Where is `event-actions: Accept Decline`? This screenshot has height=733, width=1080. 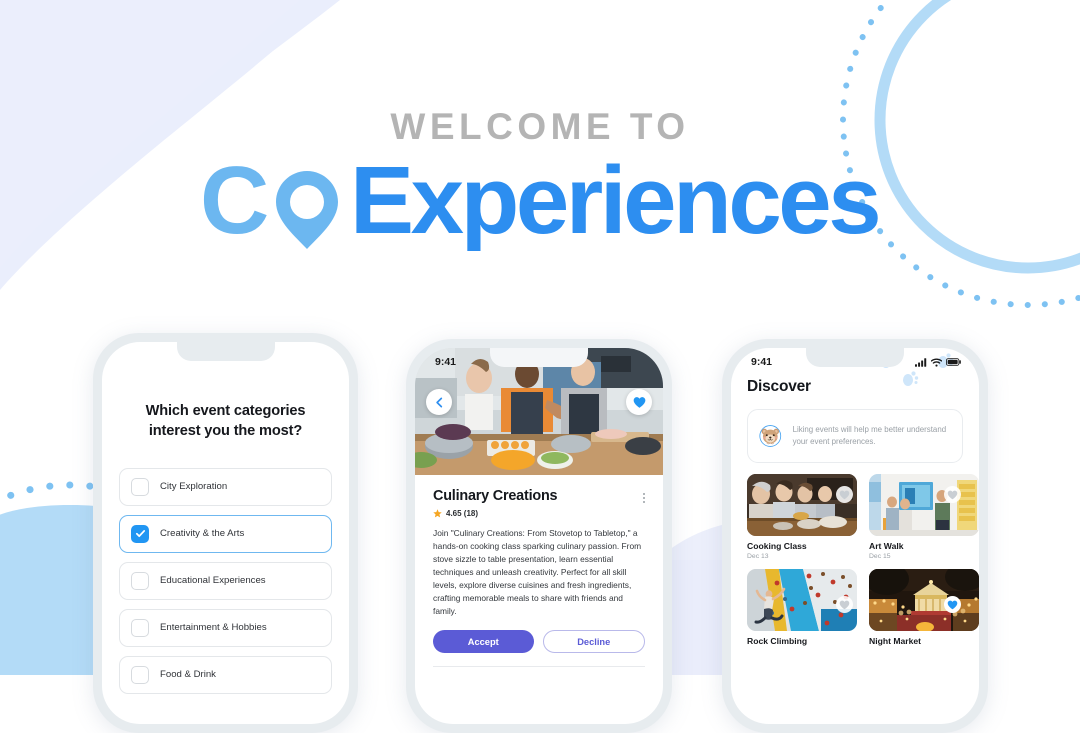 event-actions: Accept Decline is located at coordinates (539, 642).